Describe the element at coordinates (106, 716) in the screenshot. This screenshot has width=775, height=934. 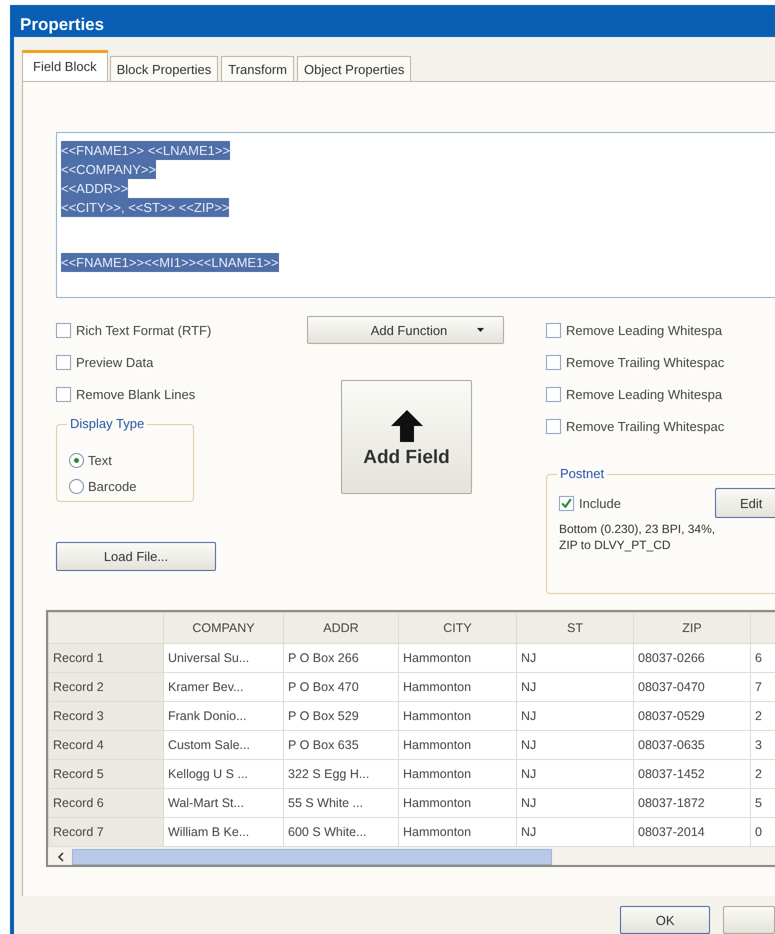
I see `row-header: Record 3` at that location.